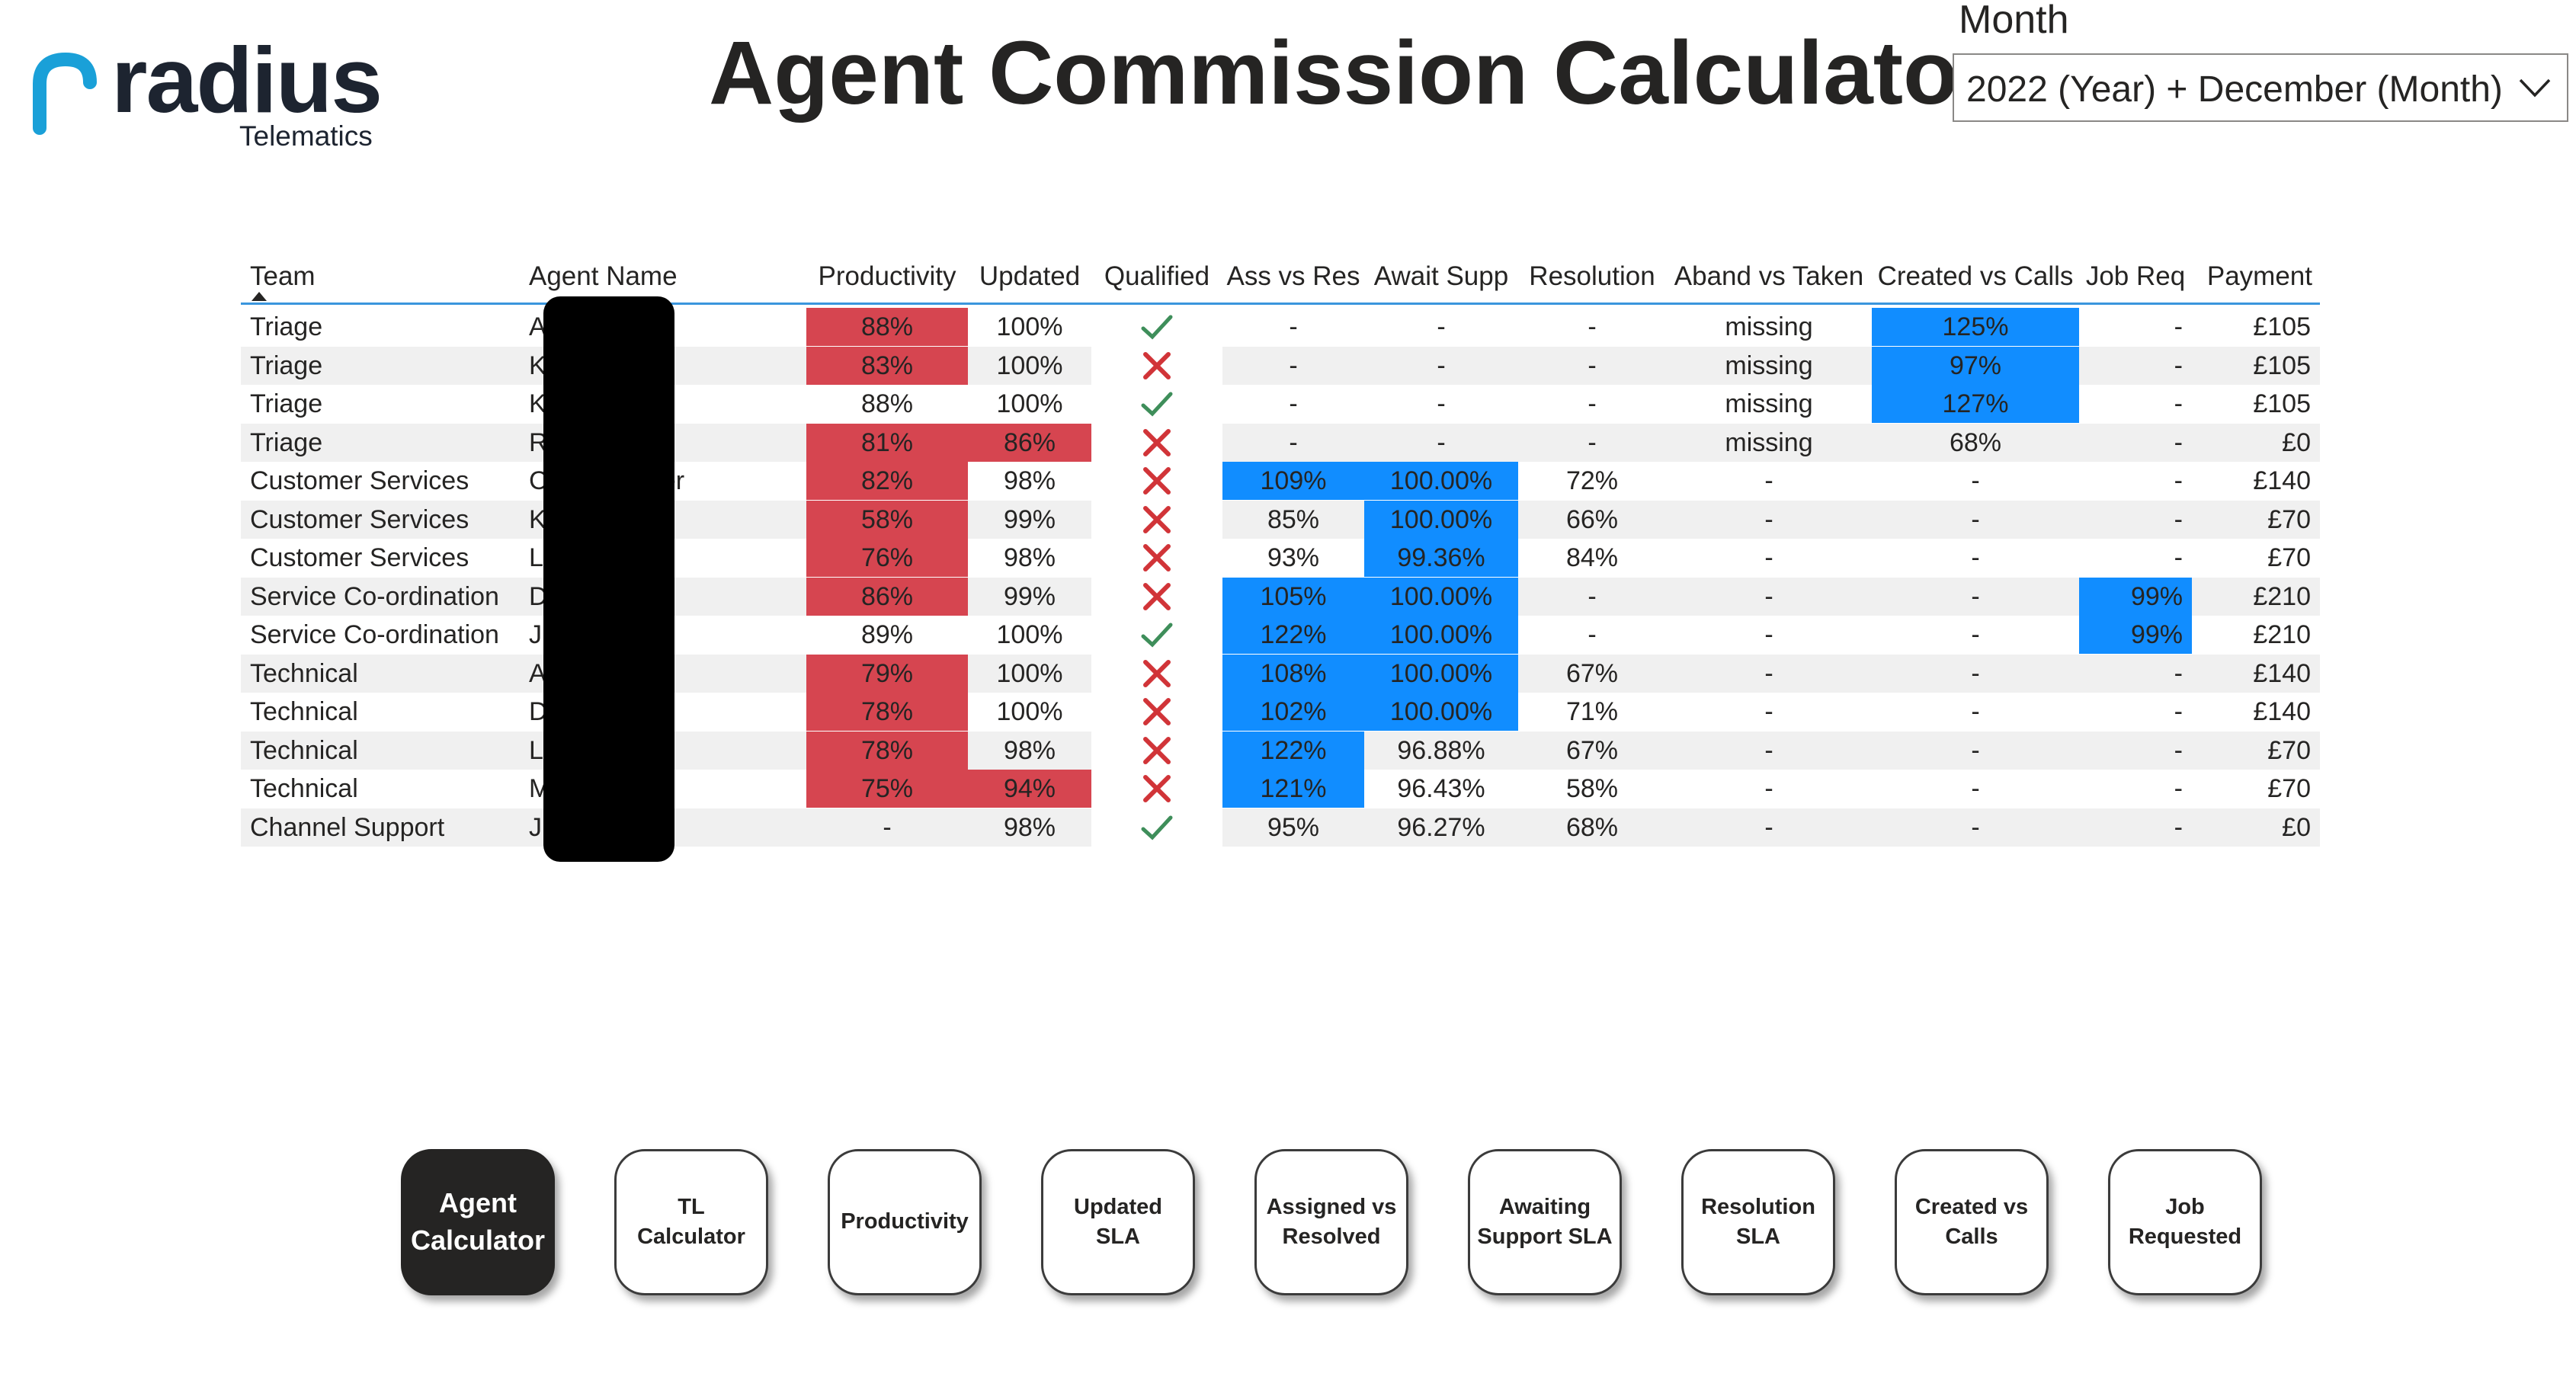  I want to click on nav-button-label: Awaiting Support SLA, so click(1545, 1221).